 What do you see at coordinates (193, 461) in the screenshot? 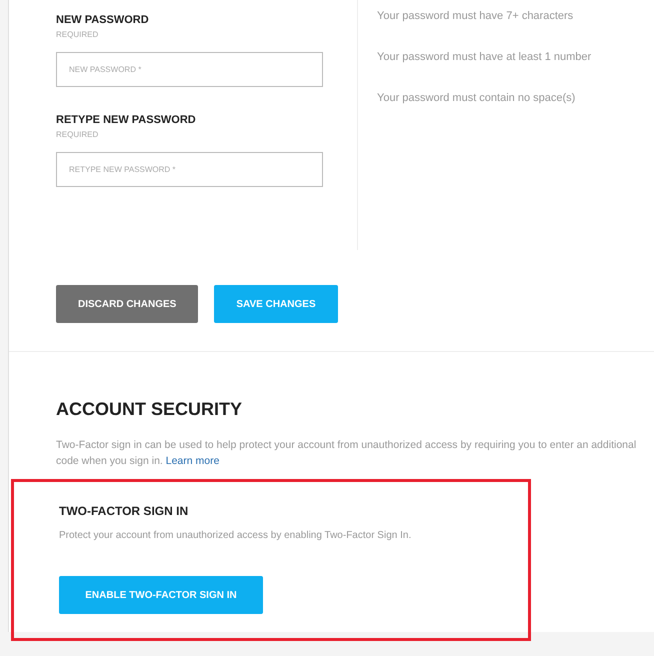
I see `learn-more-link: Learn more` at bounding box center [193, 461].